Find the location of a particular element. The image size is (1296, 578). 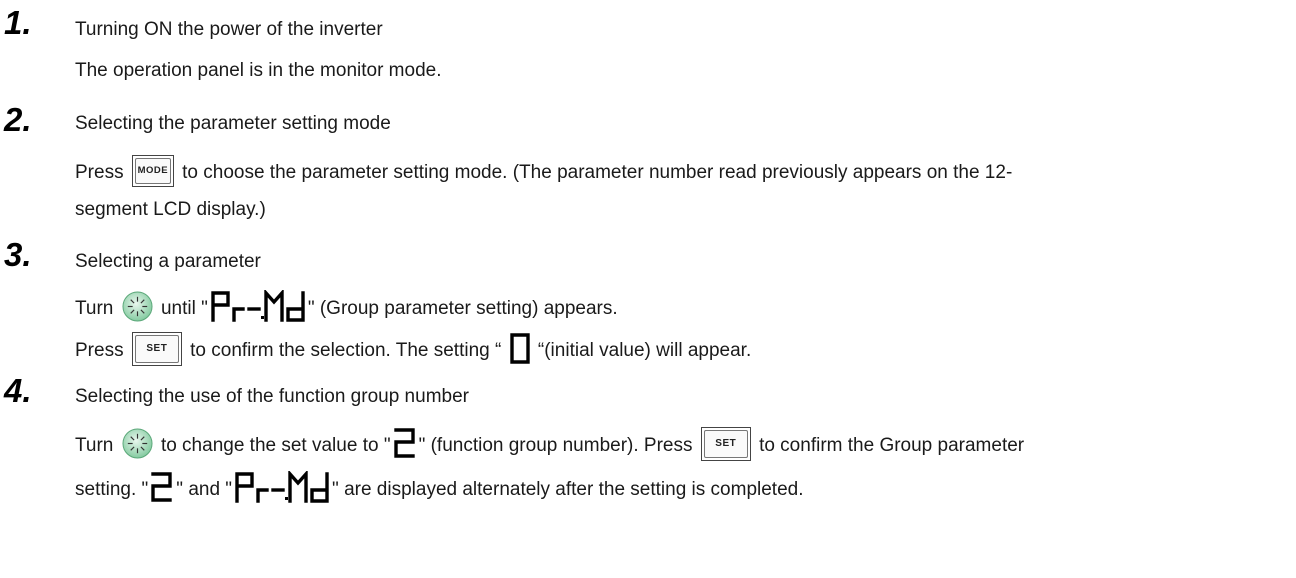

and-text: " and " is located at coordinates (204, 490).